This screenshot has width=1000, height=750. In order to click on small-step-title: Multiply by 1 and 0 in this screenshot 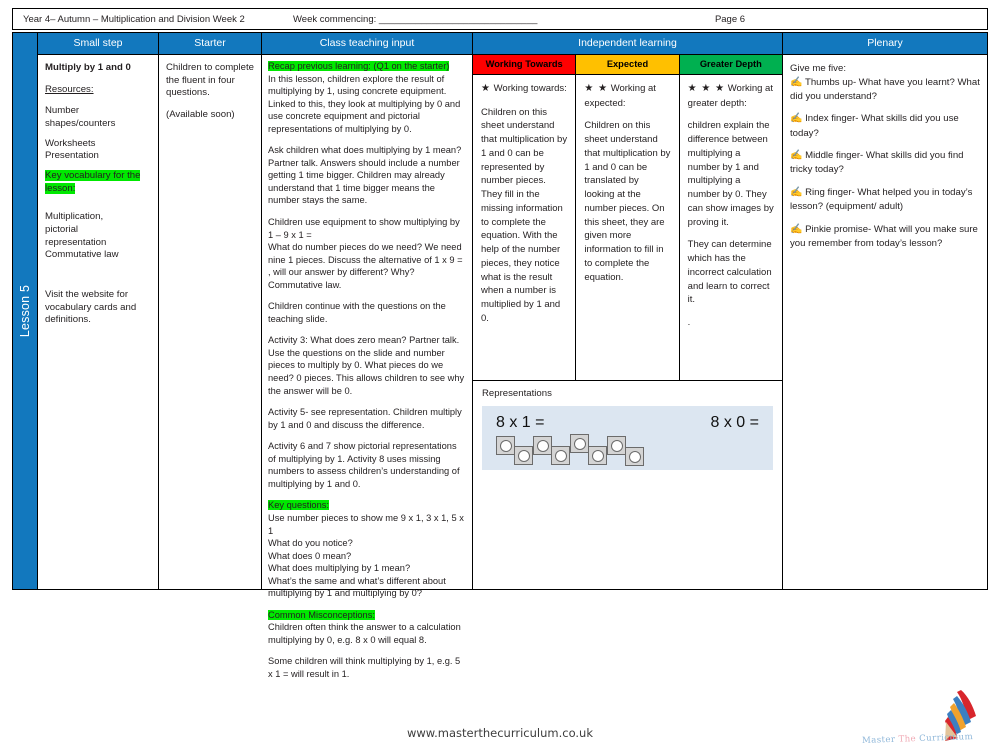, I will do `click(88, 67)`.